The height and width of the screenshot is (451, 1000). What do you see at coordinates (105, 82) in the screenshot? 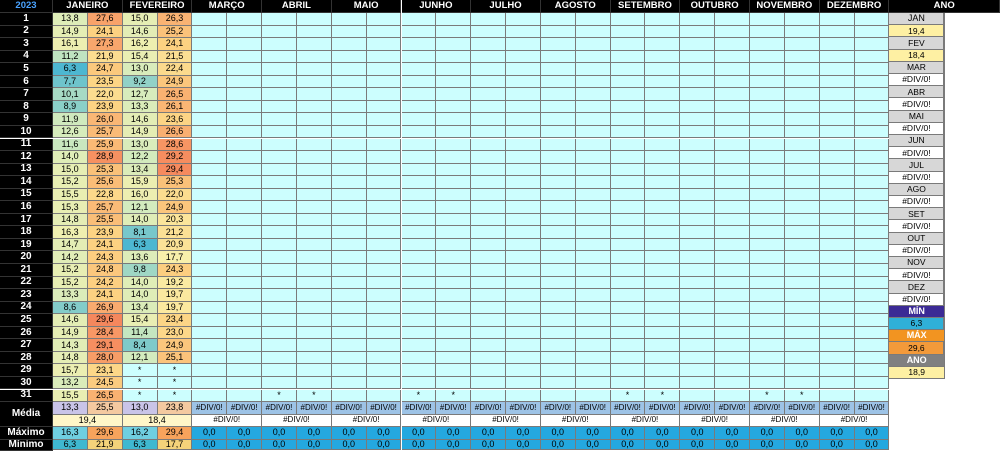
I see `jan-max-cell: 23,5` at bounding box center [105, 82].